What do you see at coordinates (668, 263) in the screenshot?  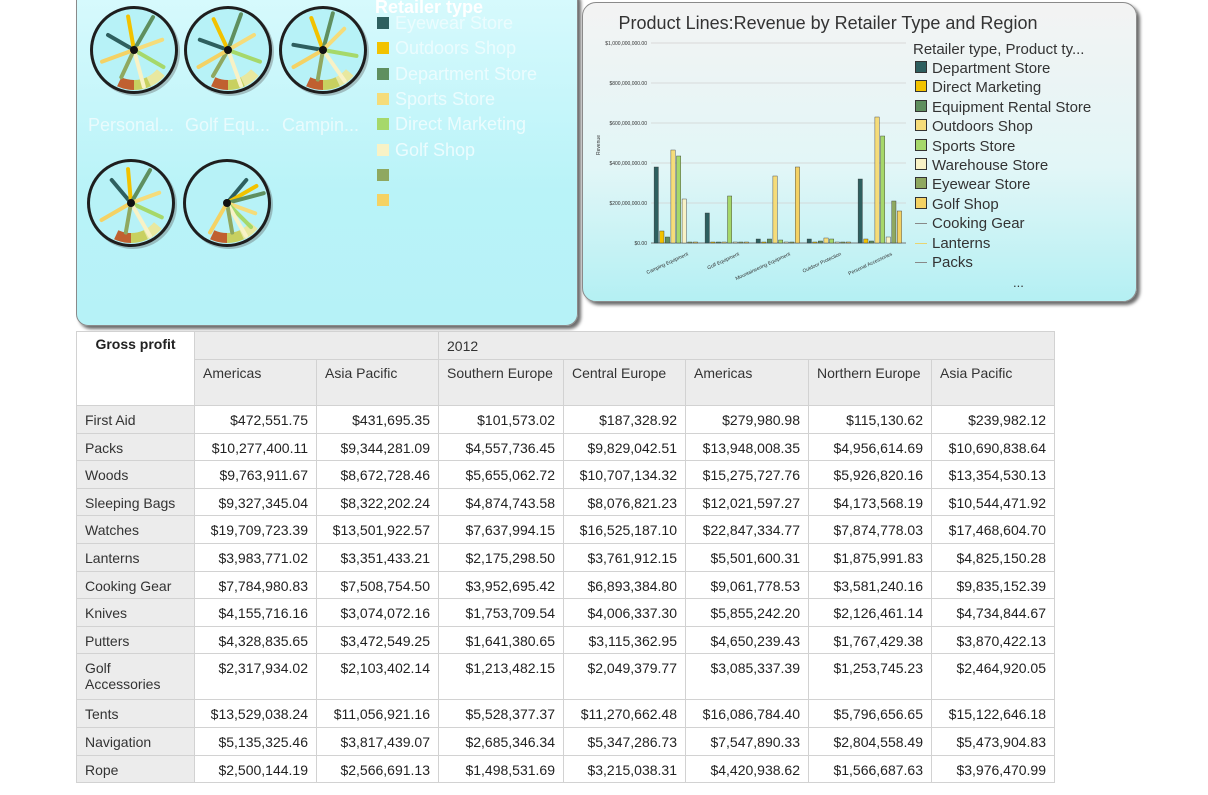 I see `x-tick-label: Camping Equipment` at bounding box center [668, 263].